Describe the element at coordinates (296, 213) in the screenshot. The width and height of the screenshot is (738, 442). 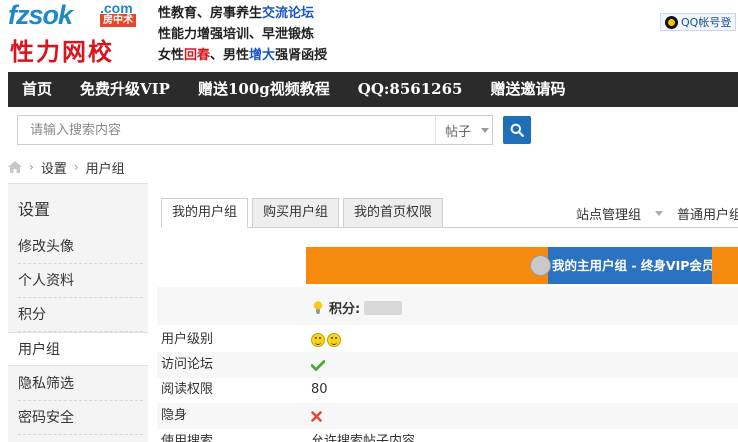
I see `tab-buy-usergroup: 购买用户组` at that location.